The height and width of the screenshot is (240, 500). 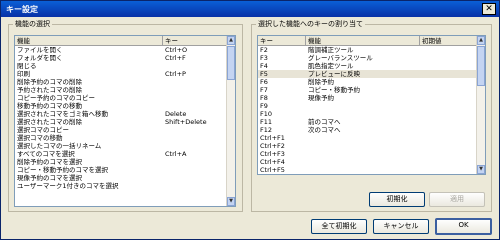 I want to click on function-list-scrollbar: ▲ ▼, so click(x=230, y=121).